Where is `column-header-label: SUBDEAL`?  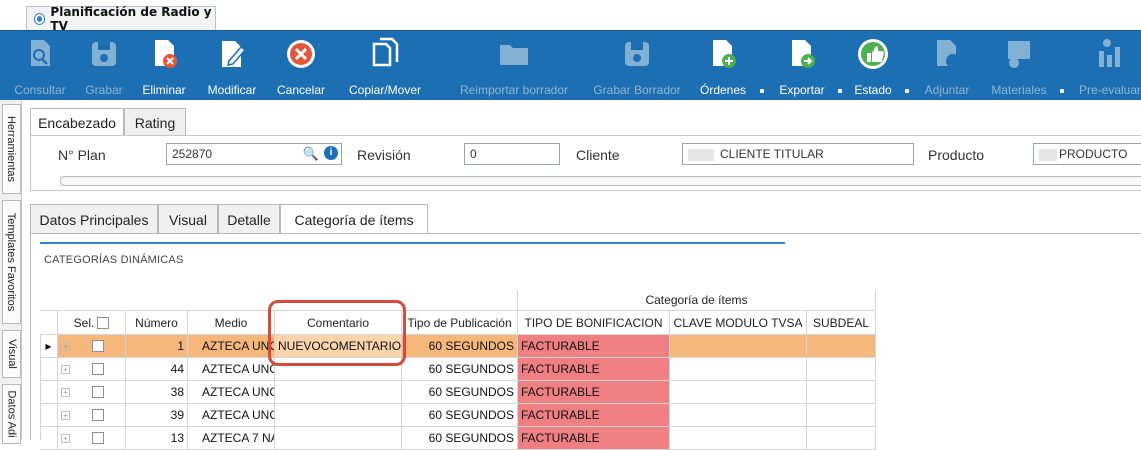
column-header-label: SUBDEAL is located at coordinates (841, 322).